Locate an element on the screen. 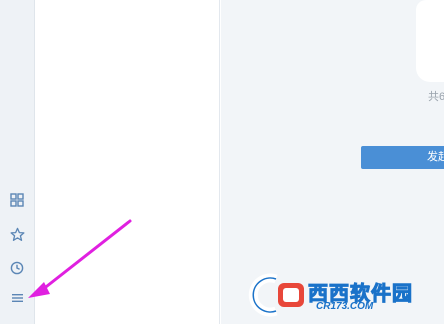  menu-icon is located at coordinates (17, 298).